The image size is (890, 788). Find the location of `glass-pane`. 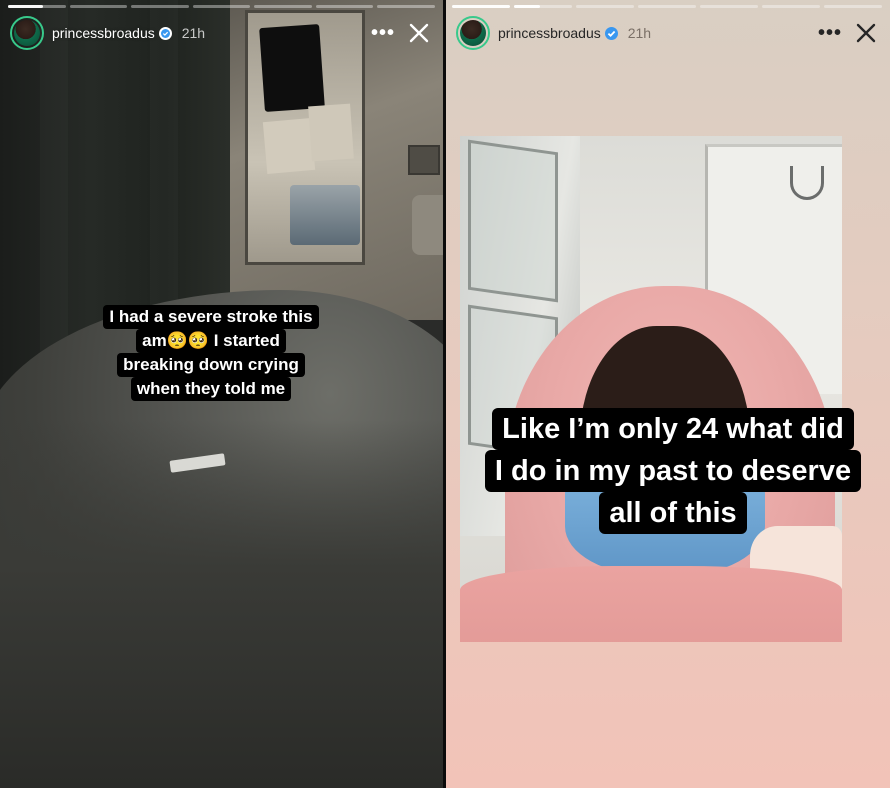

glass-pane is located at coordinates (513, 221).